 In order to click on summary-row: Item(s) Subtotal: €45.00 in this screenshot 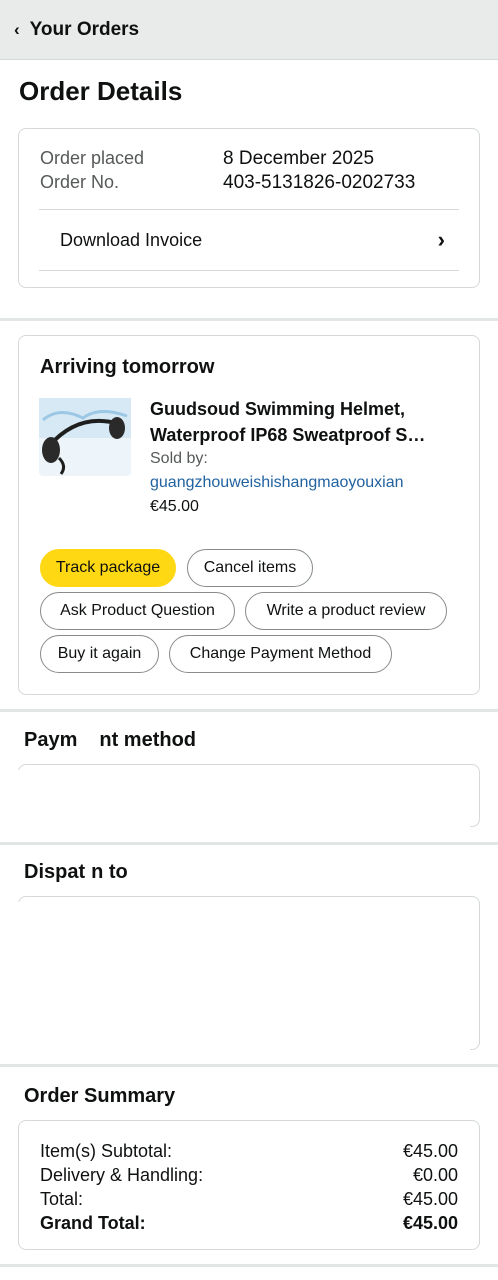, I will do `click(249, 1151)`.